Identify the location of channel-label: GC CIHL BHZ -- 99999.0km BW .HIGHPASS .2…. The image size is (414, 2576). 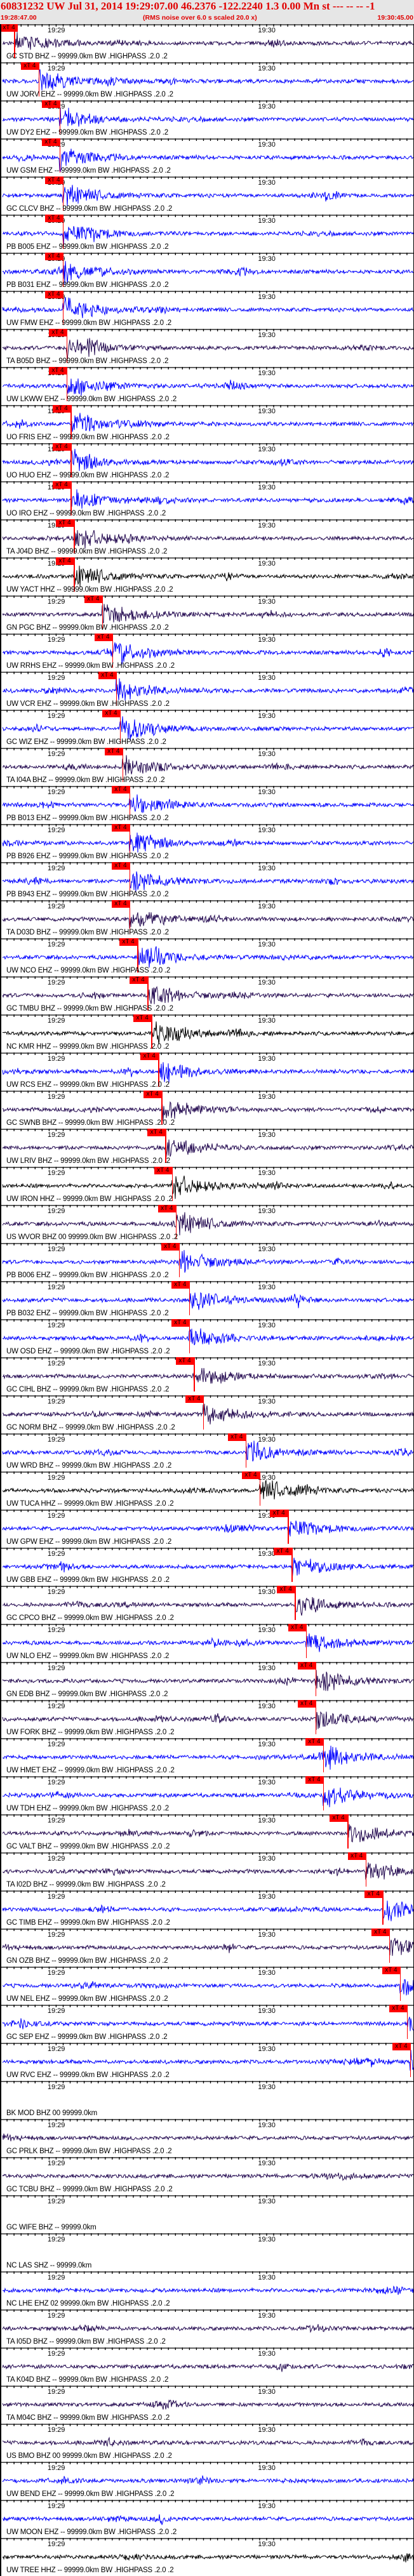
(88, 1389).